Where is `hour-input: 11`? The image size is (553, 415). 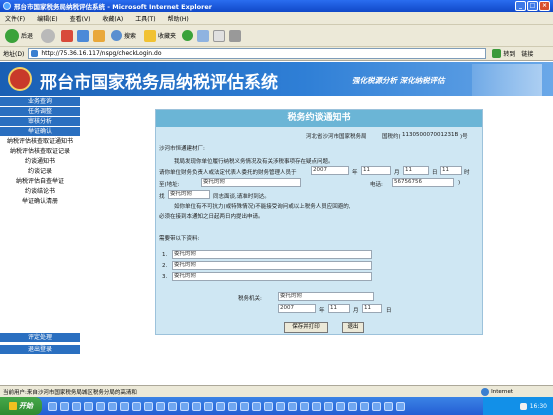 hour-input: 11 is located at coordinates (451, 170).